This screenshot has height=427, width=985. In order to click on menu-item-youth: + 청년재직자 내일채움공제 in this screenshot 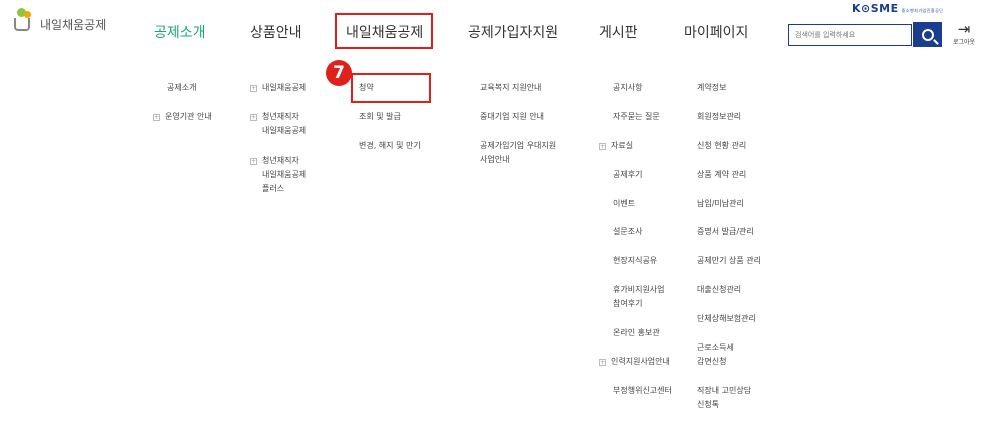, I will do `click(278, 124)`.